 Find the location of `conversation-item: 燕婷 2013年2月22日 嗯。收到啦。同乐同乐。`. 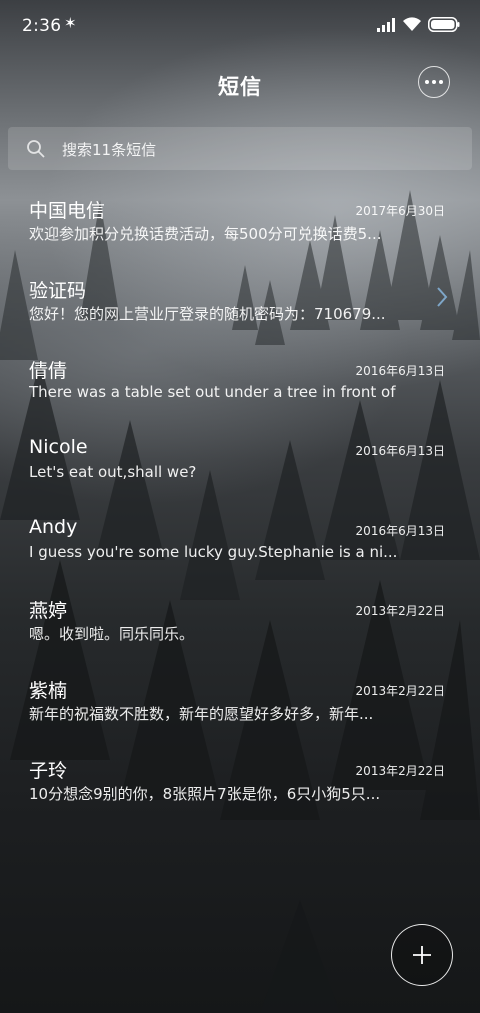

conversation-item: 燕婷 2013年2月22日 嗯。收到啦。同乐同乐。 is located at coordinates (240, 620).